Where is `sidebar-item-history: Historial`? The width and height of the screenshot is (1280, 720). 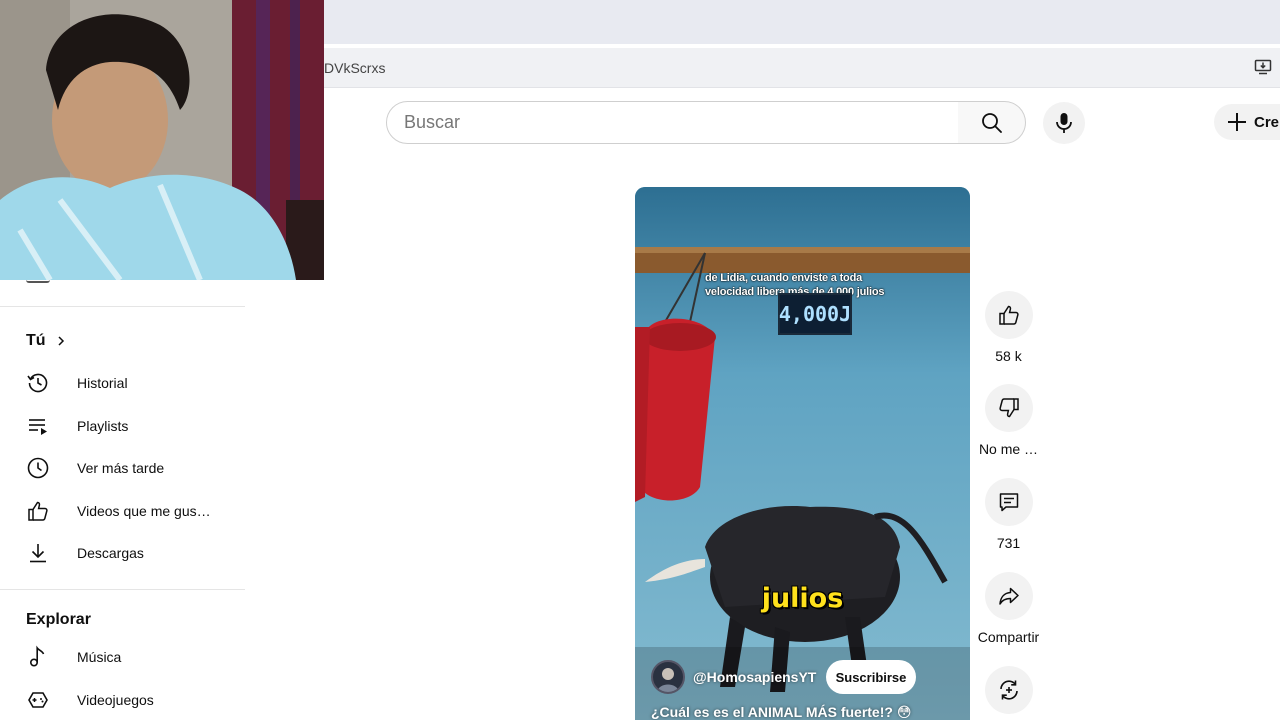
sidebar-item-history: Historial is located at coordinates (122, 383).